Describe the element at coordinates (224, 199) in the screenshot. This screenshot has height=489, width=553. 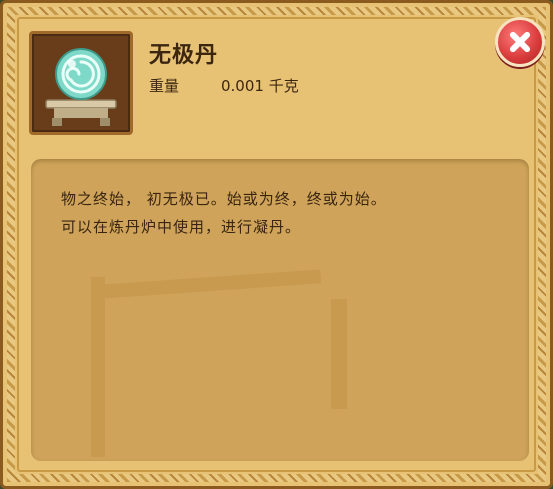
I see `description-line: 物之终始， 初无极已。始或为终，终或为始。` at that location.